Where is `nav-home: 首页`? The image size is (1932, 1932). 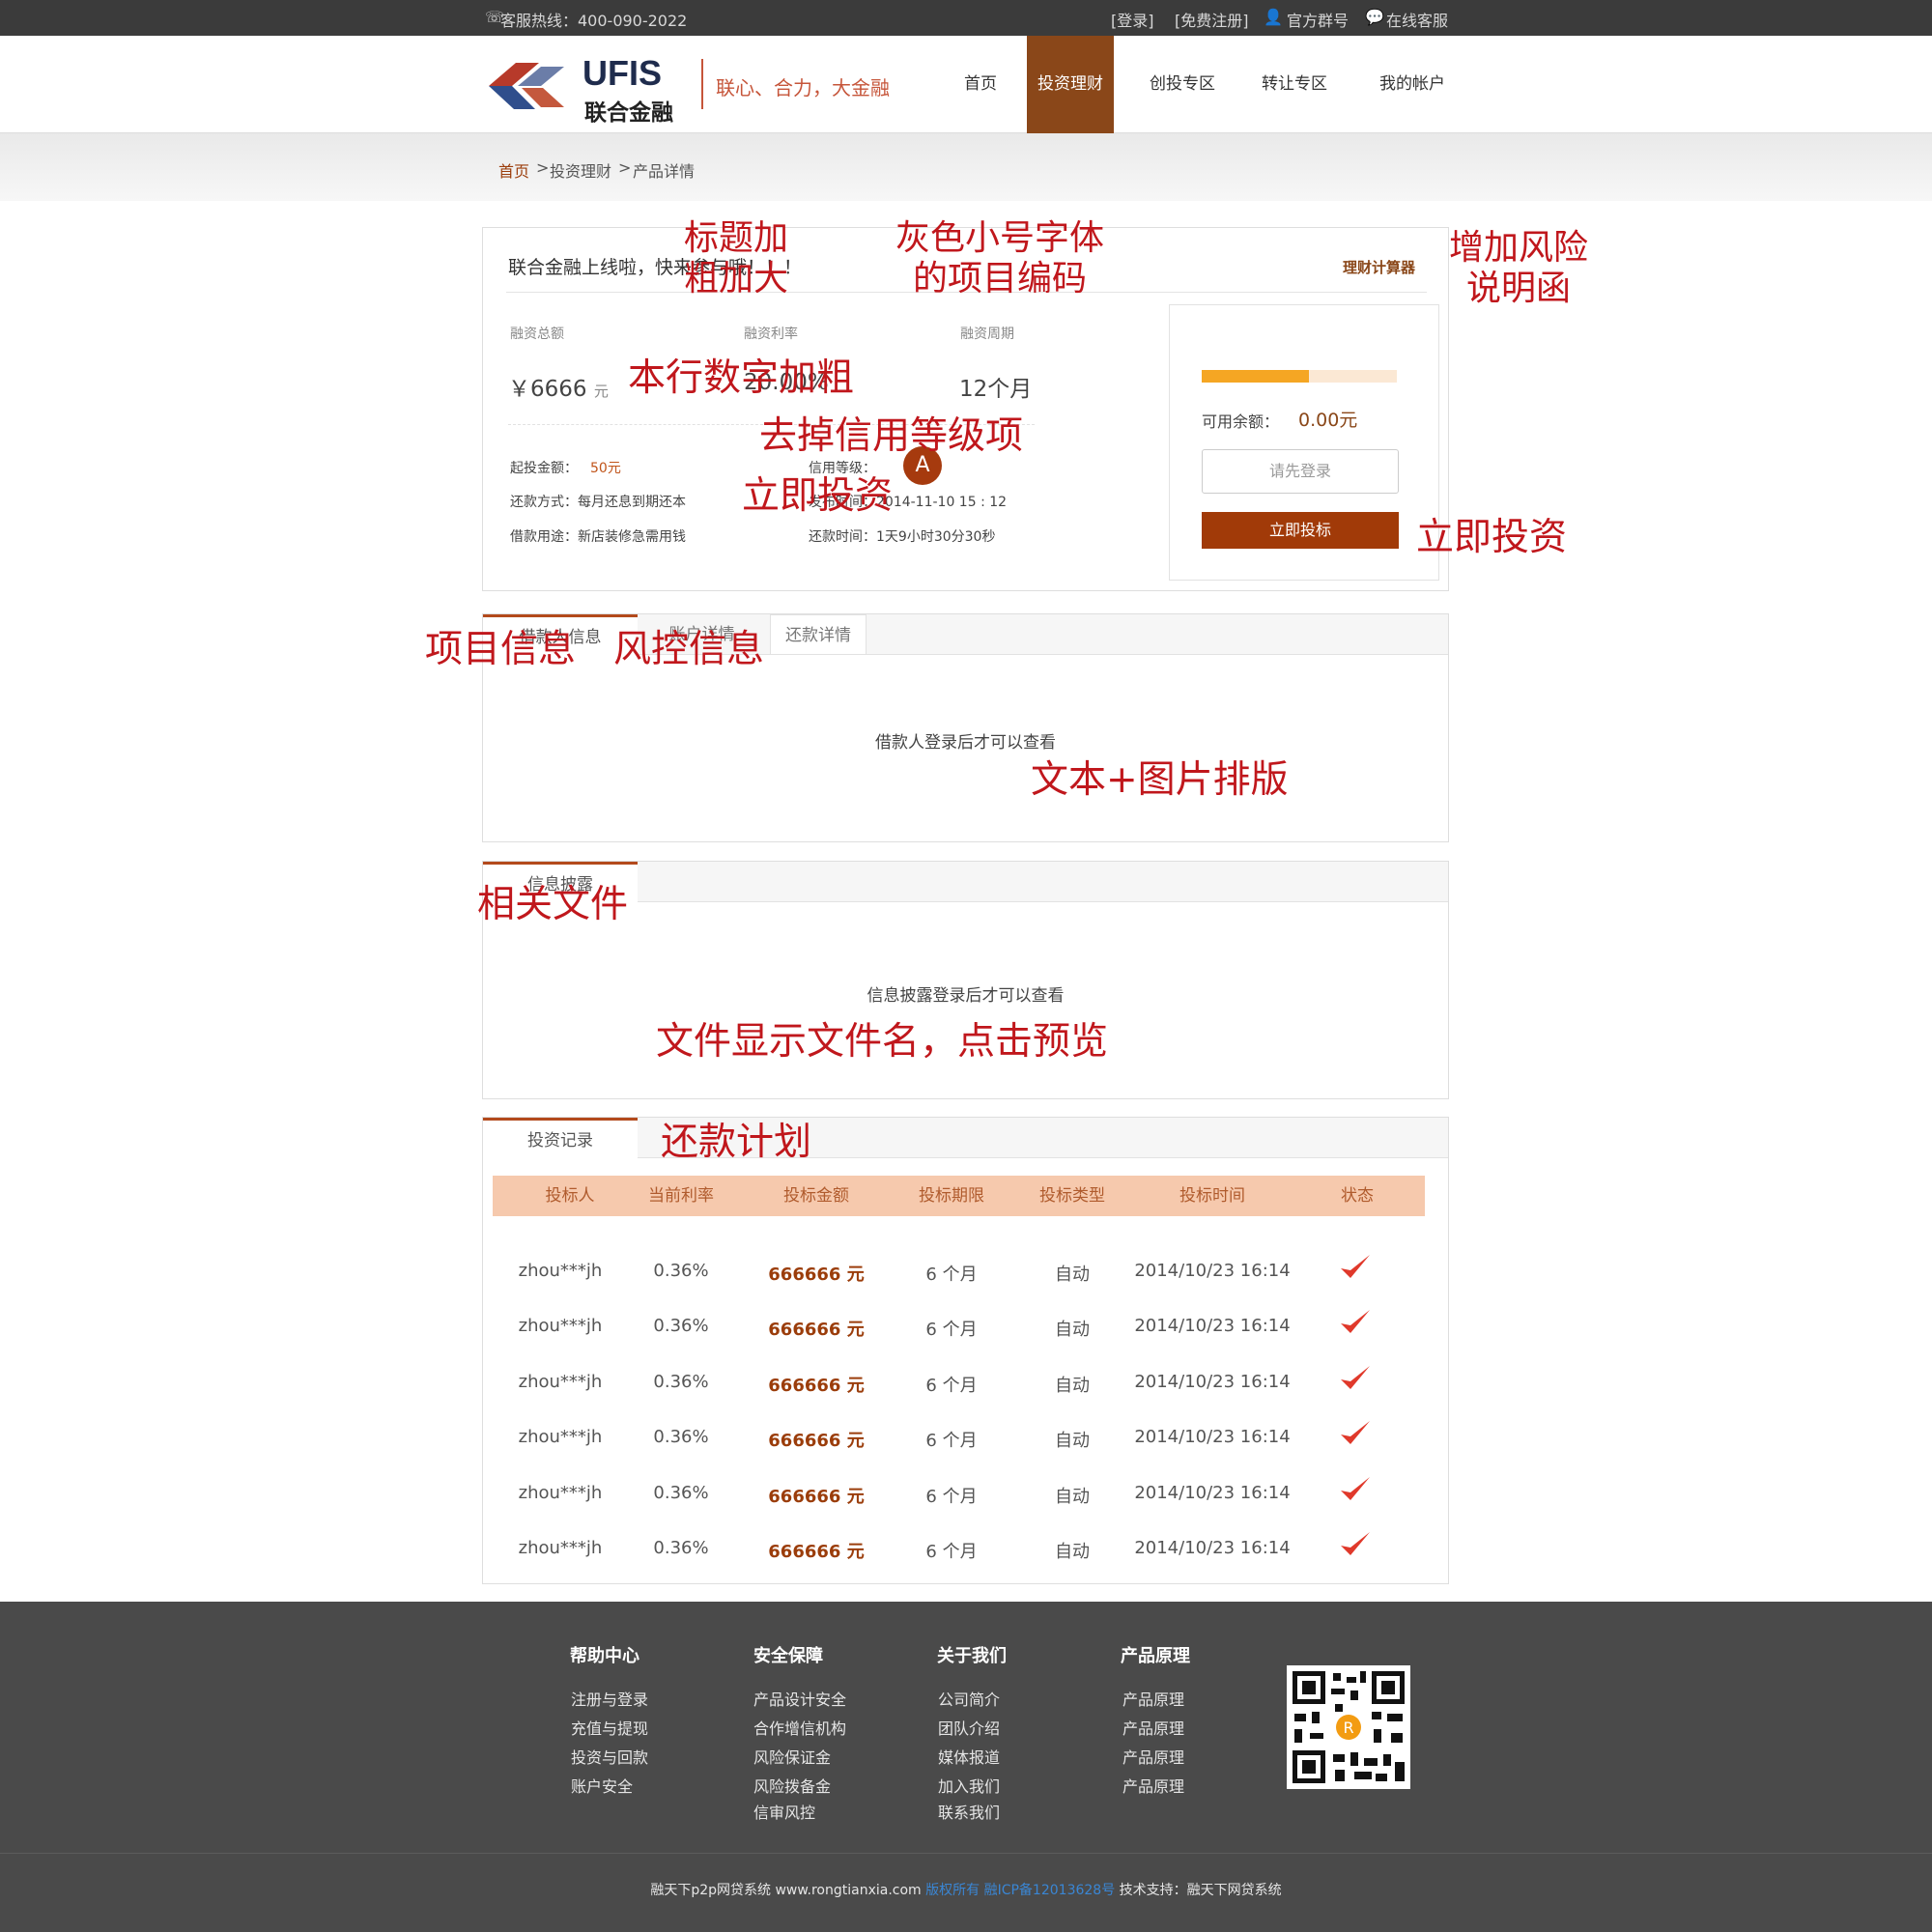 nav-home: 首页 is located at coordinates (980, 84).